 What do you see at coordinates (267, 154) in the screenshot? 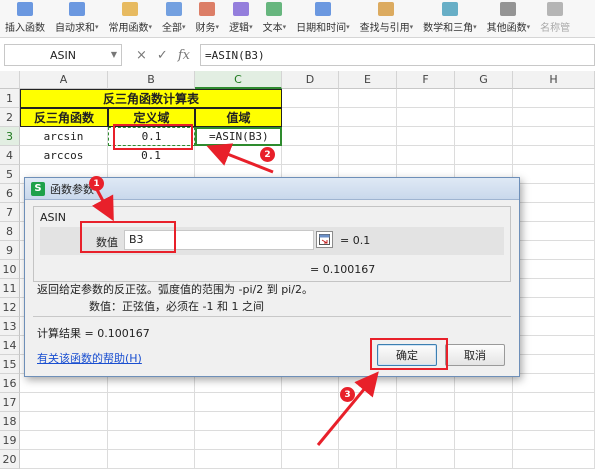
I see `step-badge-2: 2` at bounding box center [267, 154].